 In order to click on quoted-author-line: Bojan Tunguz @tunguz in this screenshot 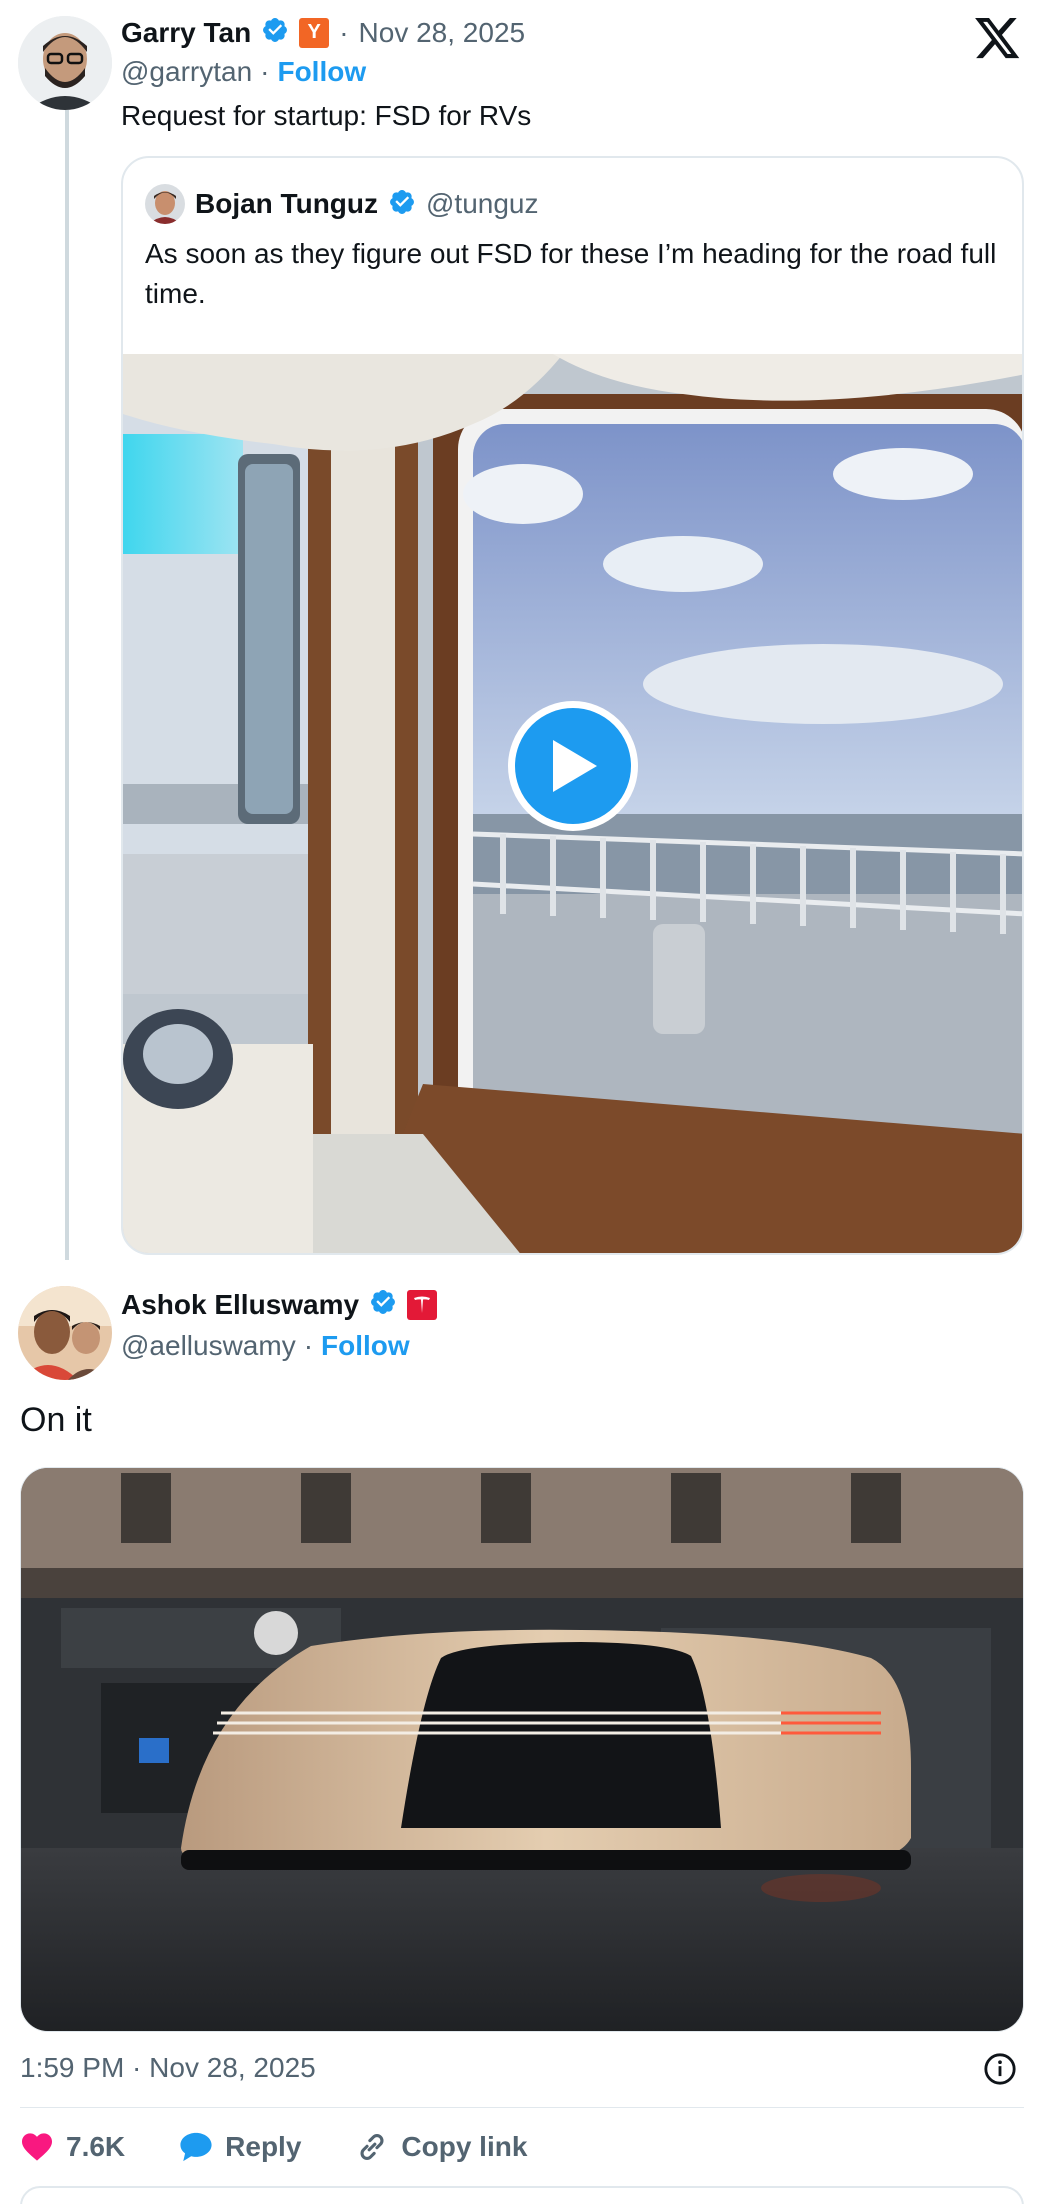, I will do `click(342, 204)`.